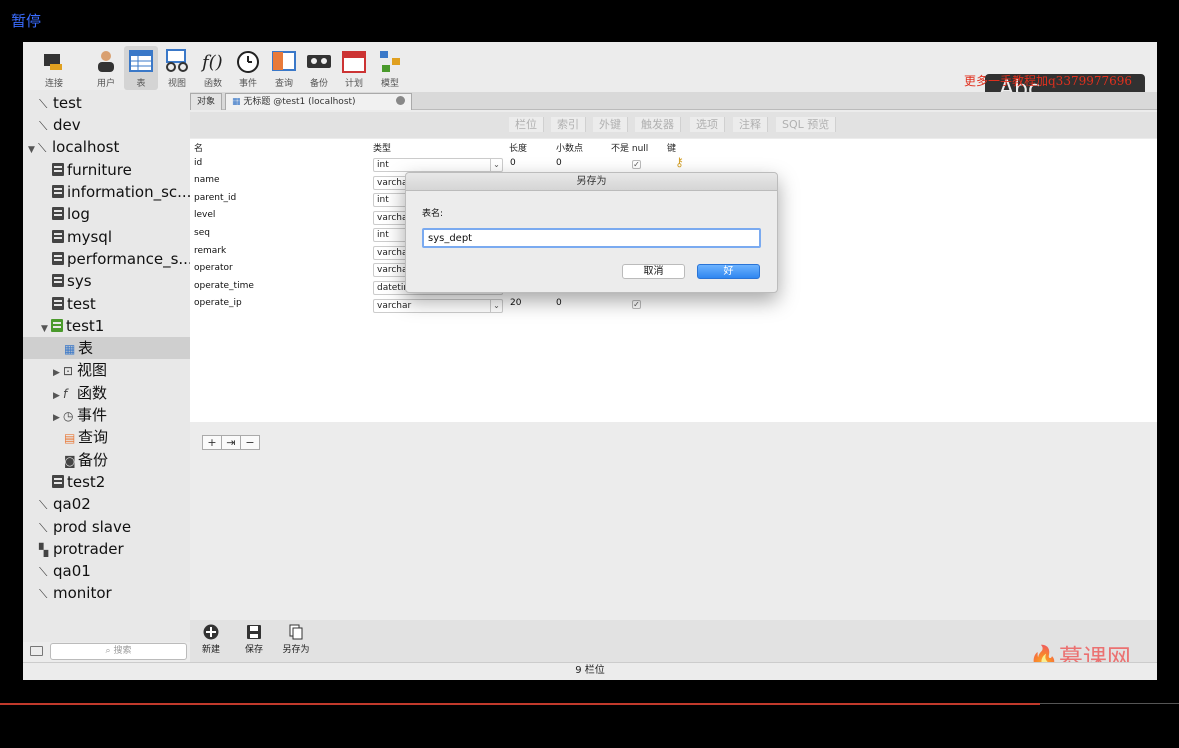  I want to click on status-bar: 9 栏位, so click(590, 671).